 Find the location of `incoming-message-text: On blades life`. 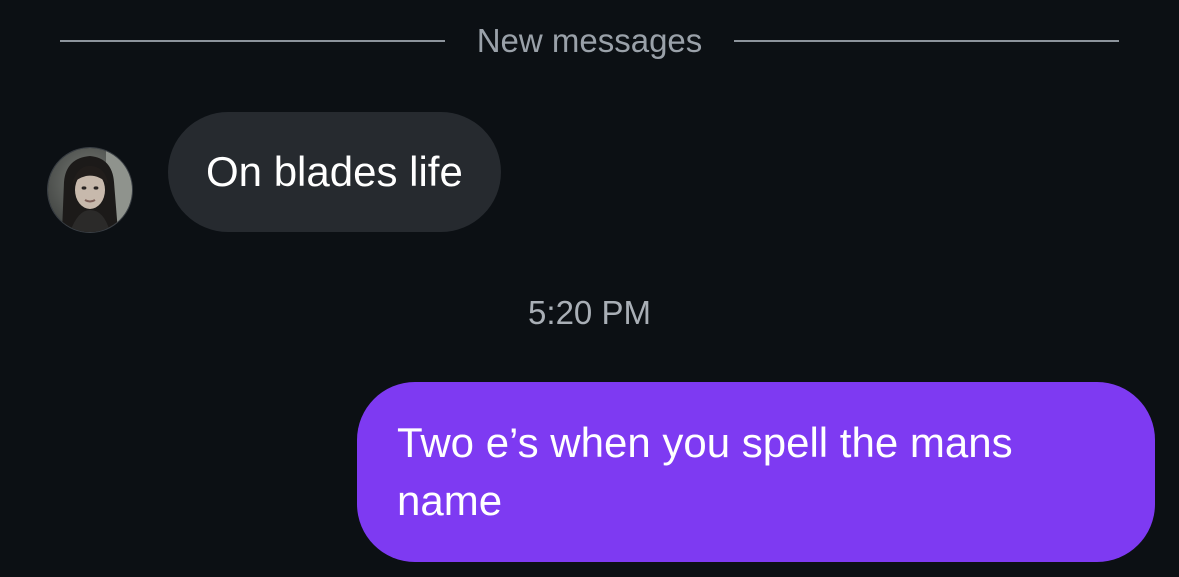

incoming-message-text: On blades life is located at coordinates (334, 171).